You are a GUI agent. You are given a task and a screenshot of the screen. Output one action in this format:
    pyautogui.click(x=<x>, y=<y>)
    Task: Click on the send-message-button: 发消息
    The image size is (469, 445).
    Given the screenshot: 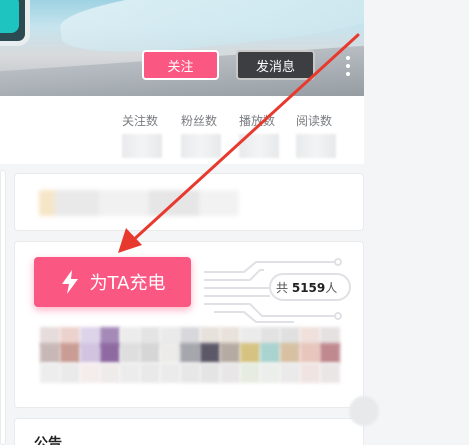 What is the action you would take?
    pyautogui.click(x=275, y=65)
    